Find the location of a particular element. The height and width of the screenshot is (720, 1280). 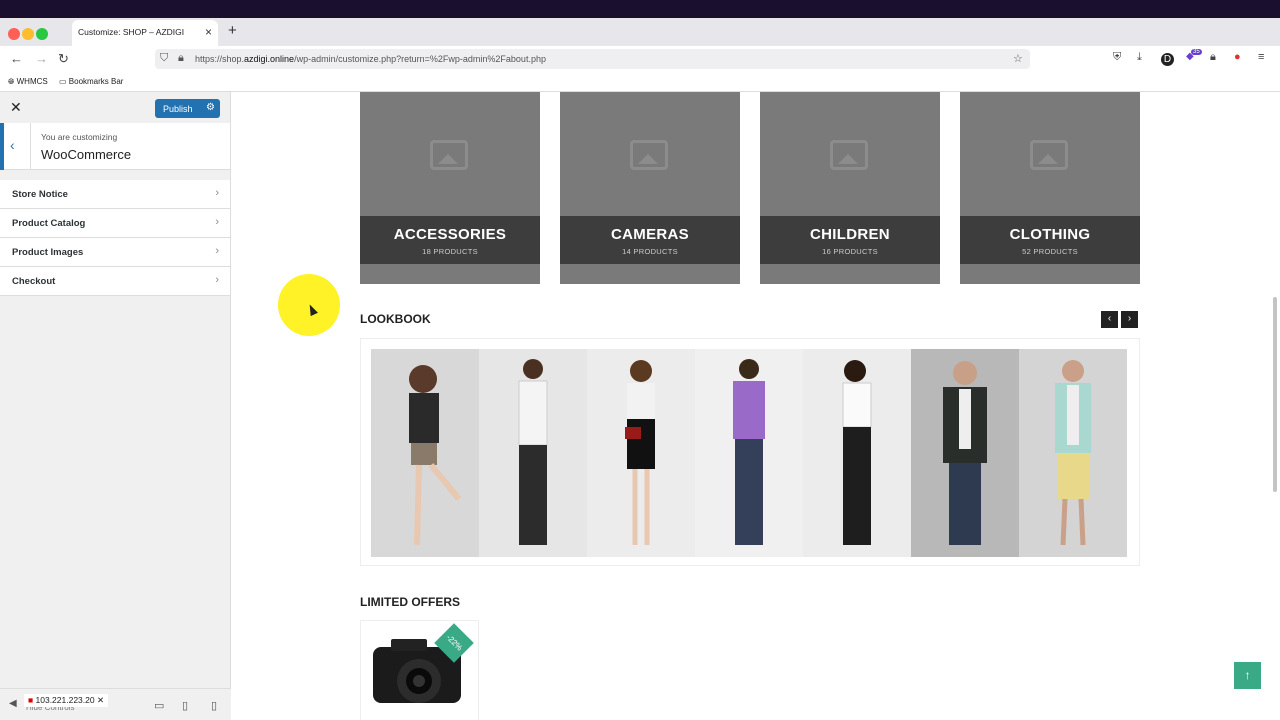

product-card: -22% is located at coordinates (419, 670).